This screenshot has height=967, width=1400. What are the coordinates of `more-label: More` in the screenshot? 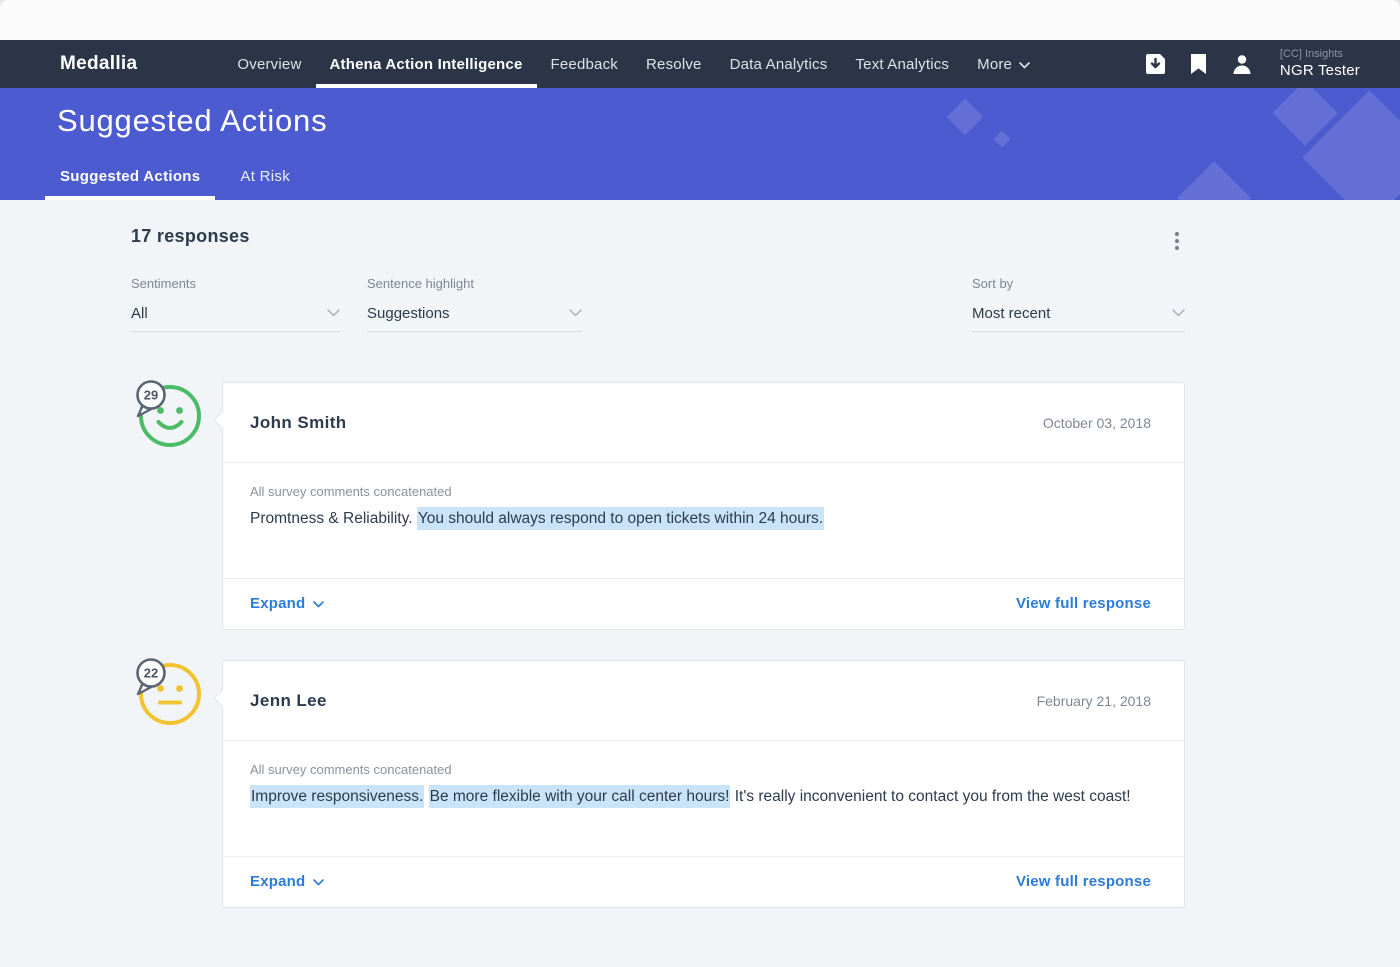 It's located at (995, 64).